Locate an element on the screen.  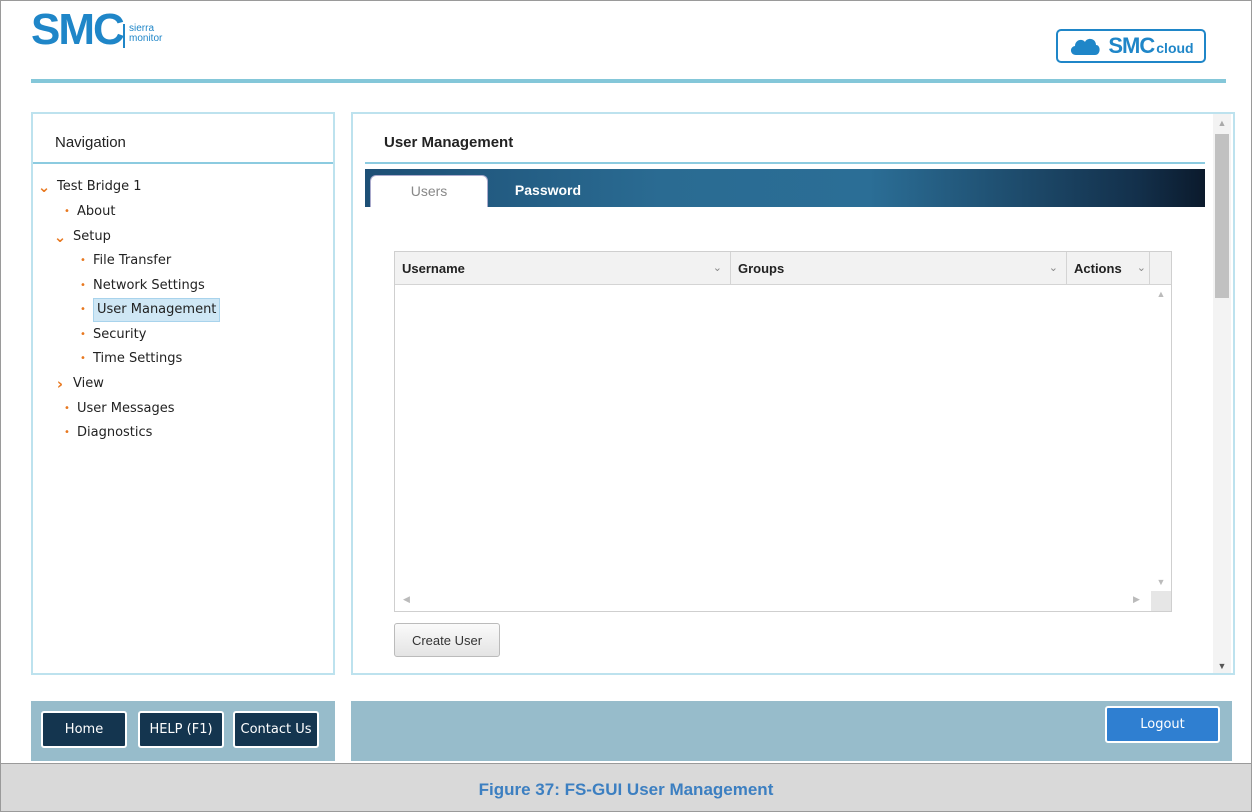
nav-item-label: User Management is located at coordinates (157, 310).